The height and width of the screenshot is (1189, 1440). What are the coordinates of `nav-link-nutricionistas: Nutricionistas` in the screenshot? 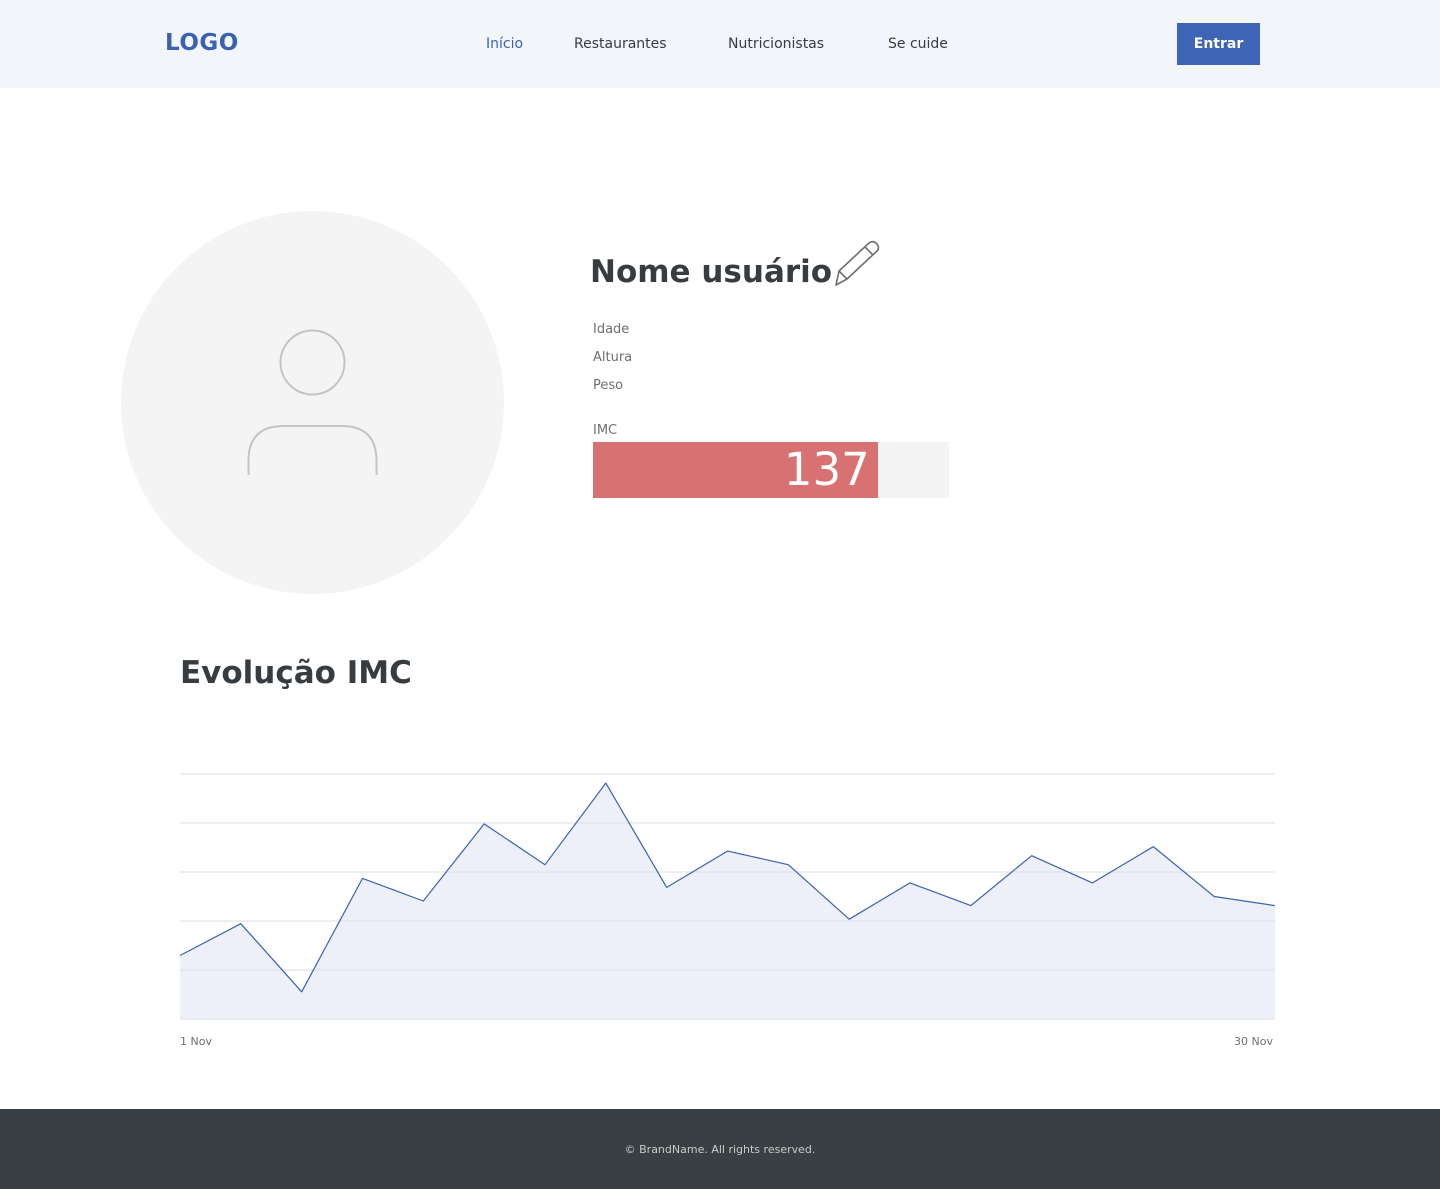 It's located at (776, 44).